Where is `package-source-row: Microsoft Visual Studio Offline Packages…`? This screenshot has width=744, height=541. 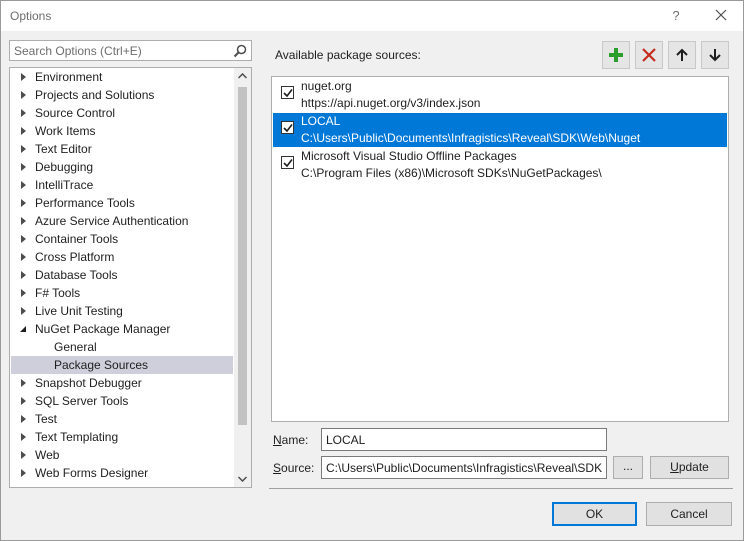
package-source-row: Microsoft Visual Studio Offline Packages… is located at coordinates (500, 165).